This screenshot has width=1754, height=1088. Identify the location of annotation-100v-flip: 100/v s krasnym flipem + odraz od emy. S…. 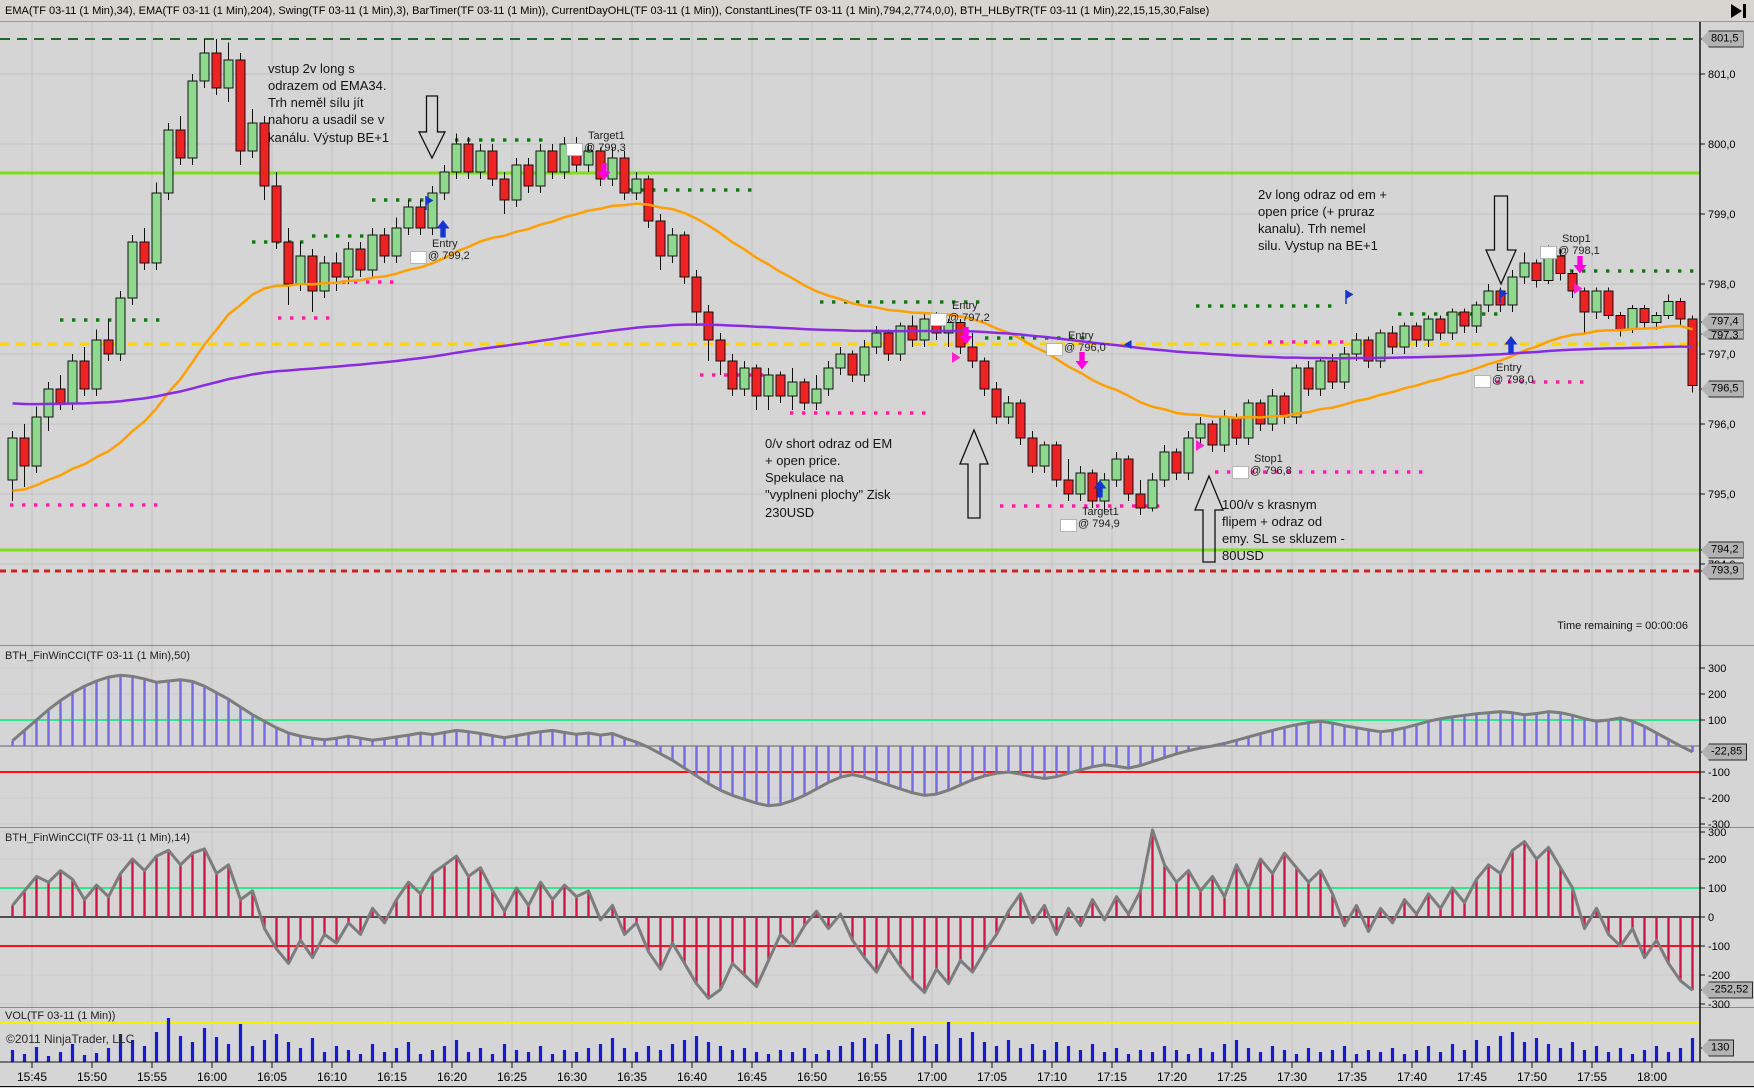
(1283, 530).